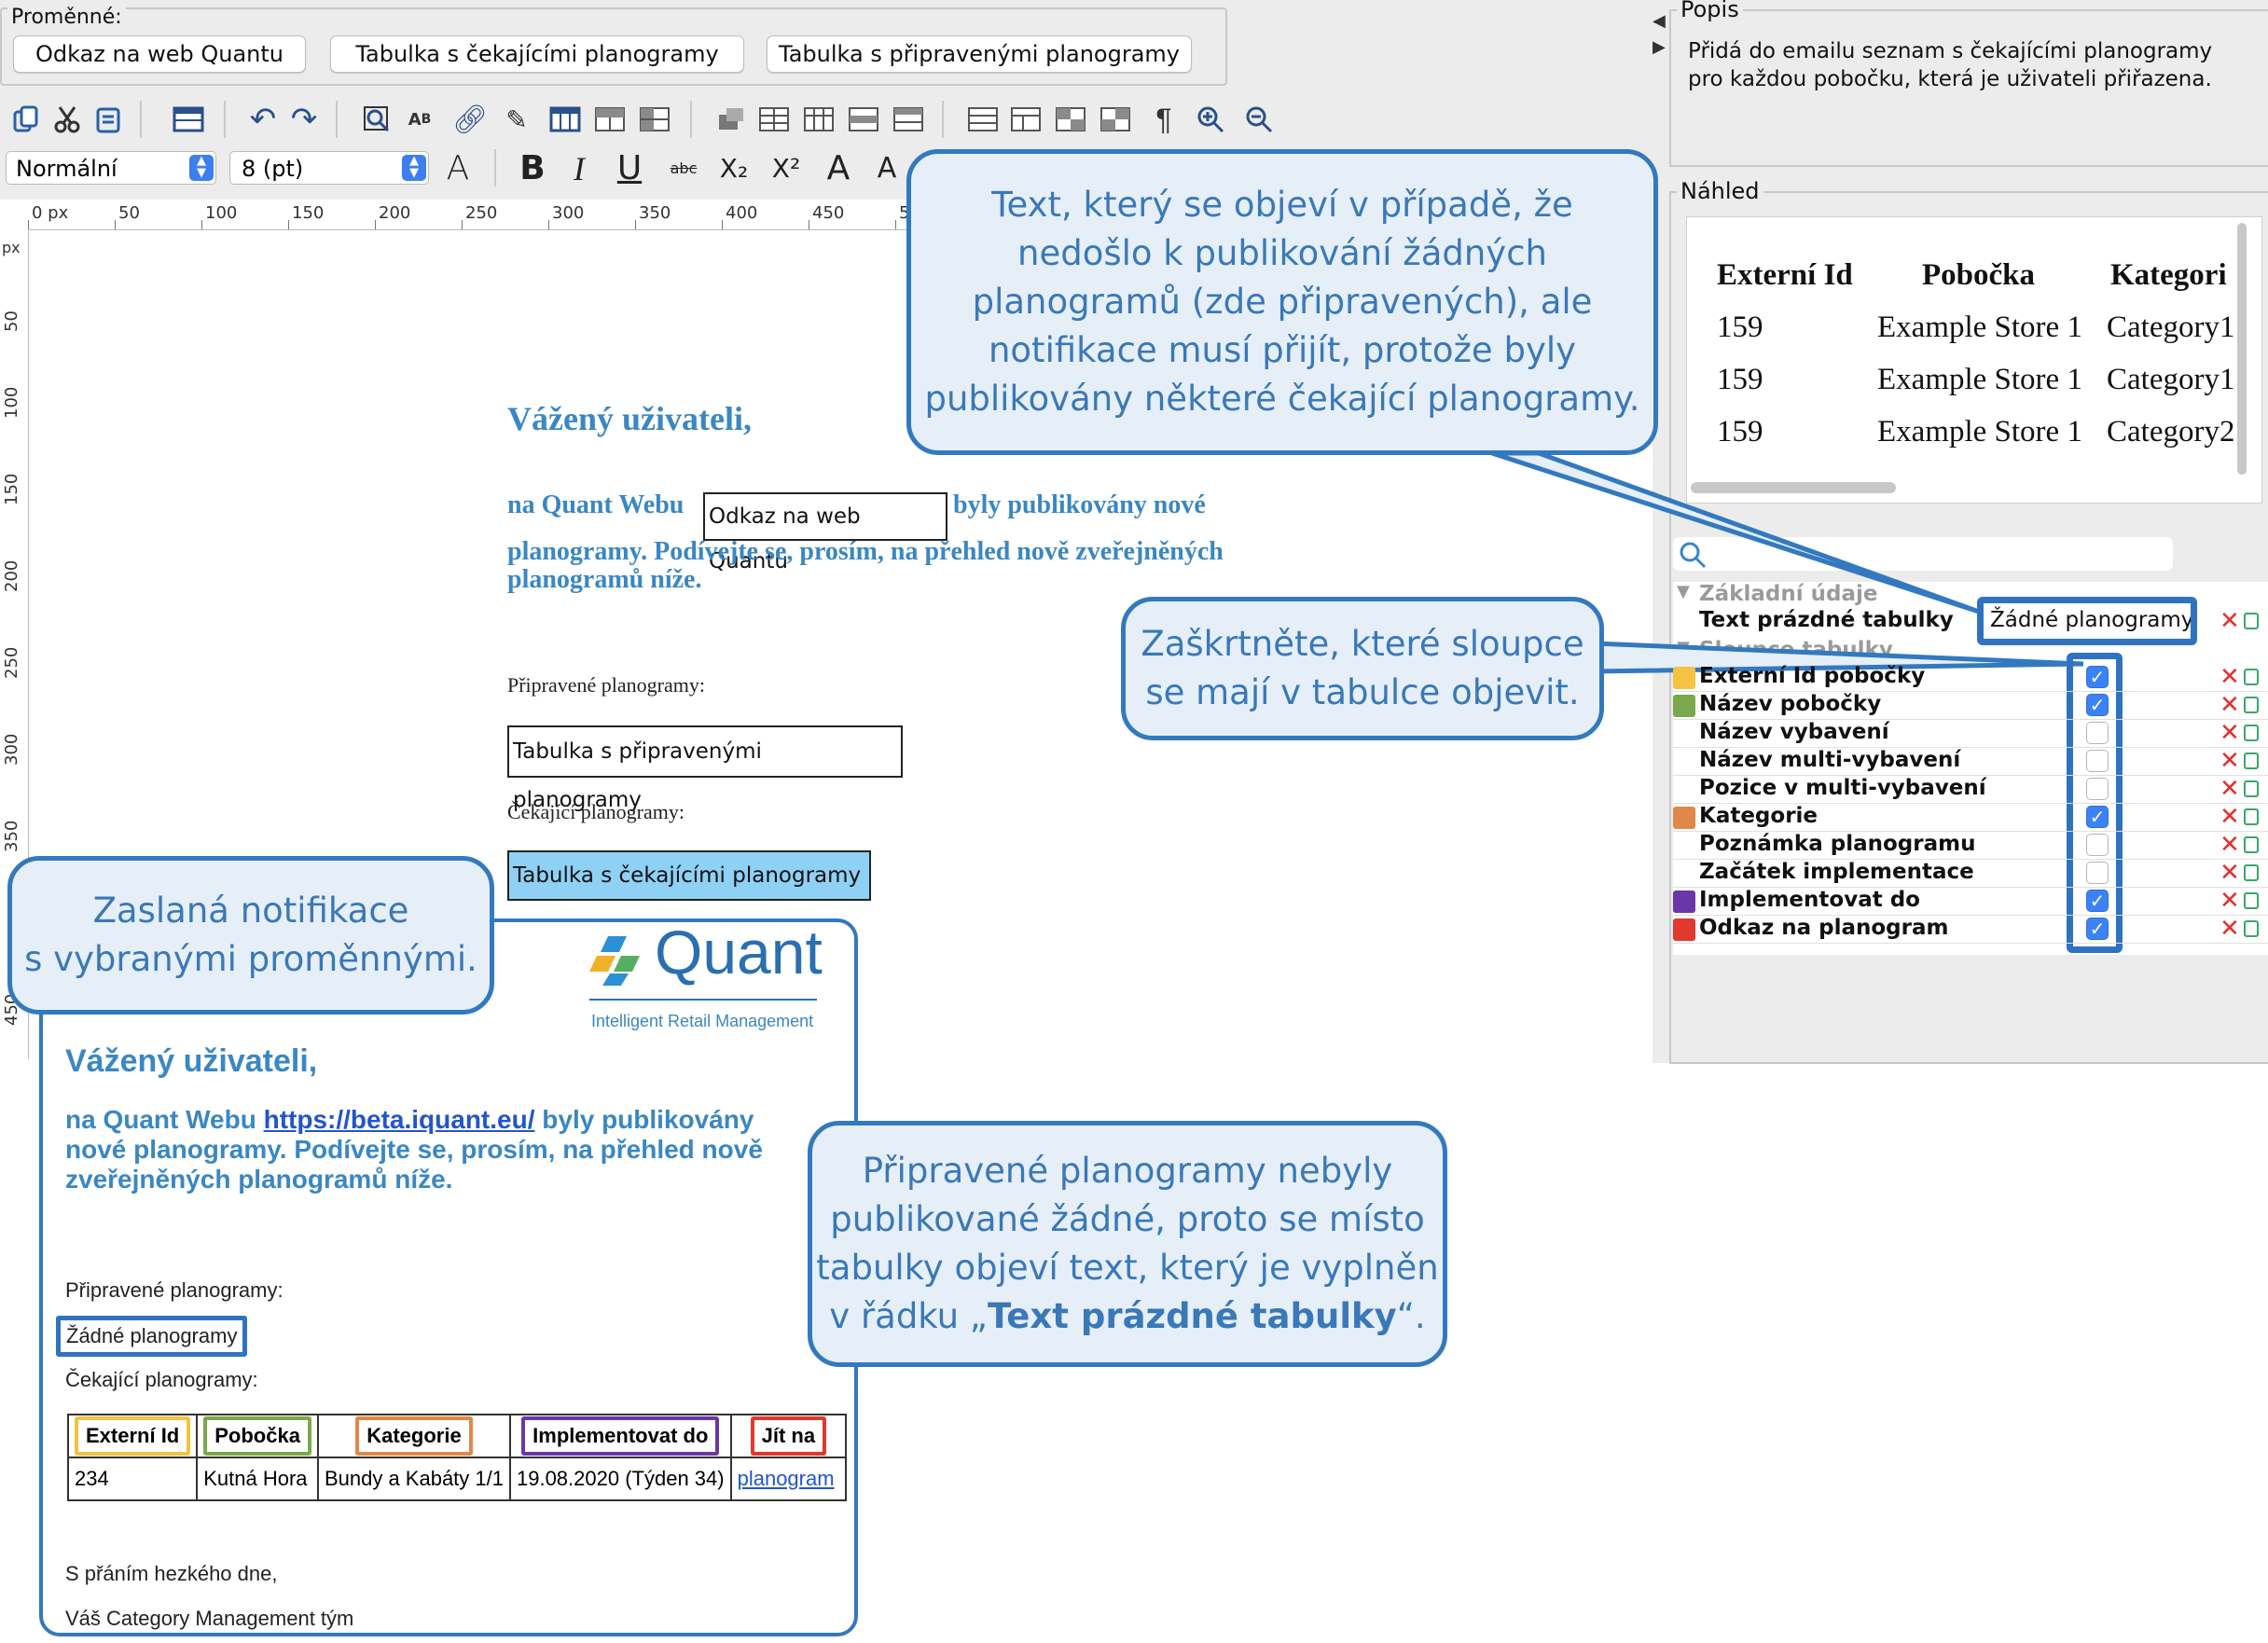  What do you see at coordinates (1720, 191) in the screenshot?
I see `preview-title: Náhled` at bounding box center [1720, 191].